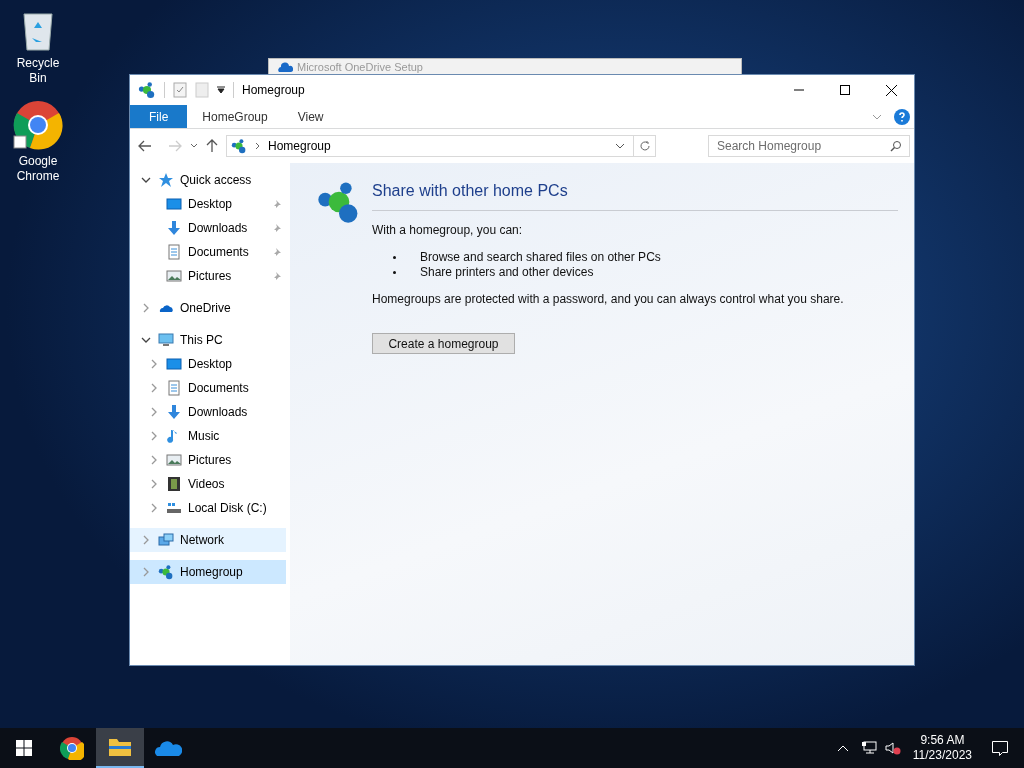  Describe the element at coordinates (24, 748) in the screenshot. I see `windows-logo-icon` at that location.